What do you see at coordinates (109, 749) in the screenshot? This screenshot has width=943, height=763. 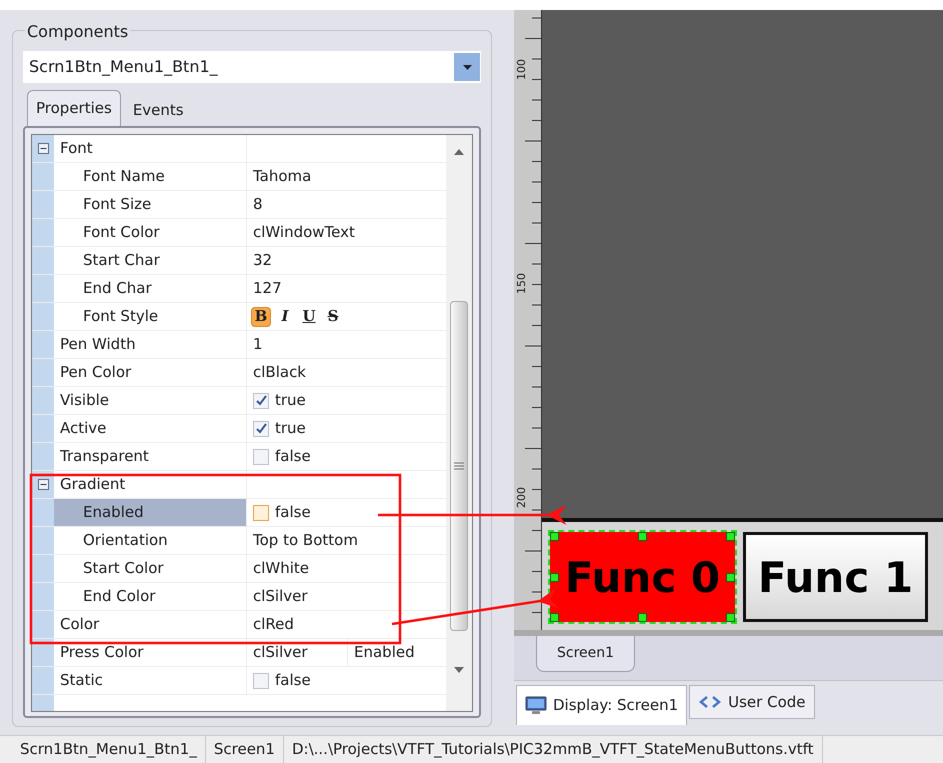 I see `status-bar-item: Scrn1Btn_Menu1_Btn1_` at bounding box center [109, 749].